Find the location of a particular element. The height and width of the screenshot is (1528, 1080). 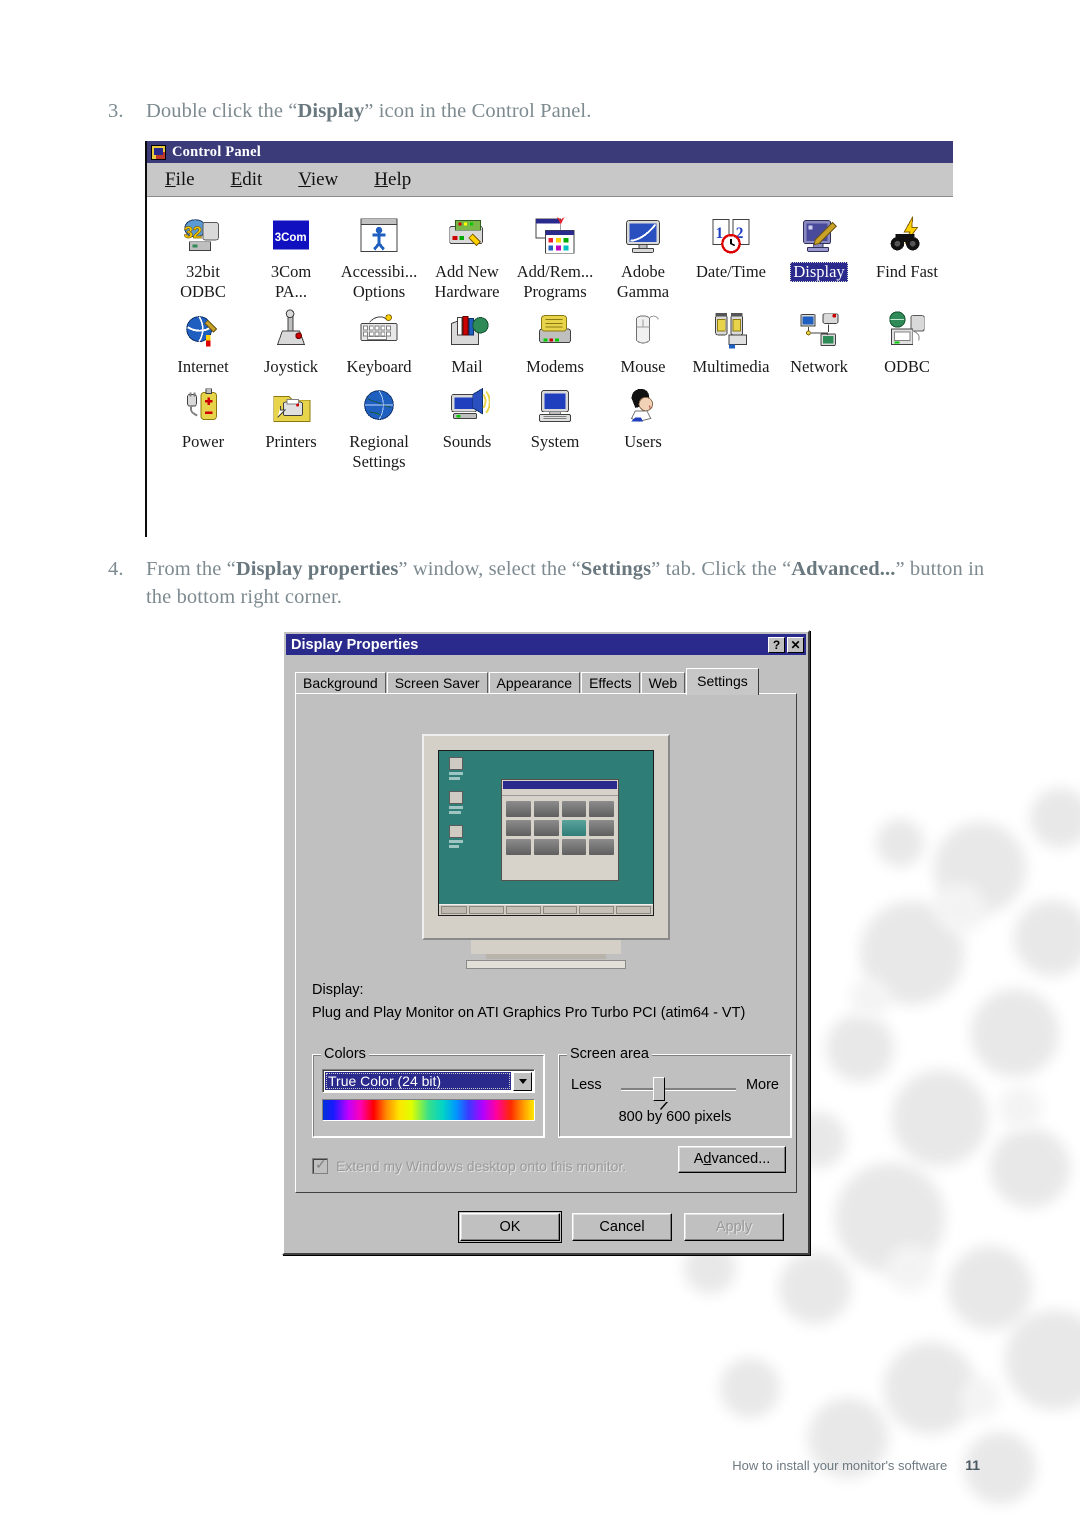

cancel-button: Cancel is located at coordinates (622, 1227).